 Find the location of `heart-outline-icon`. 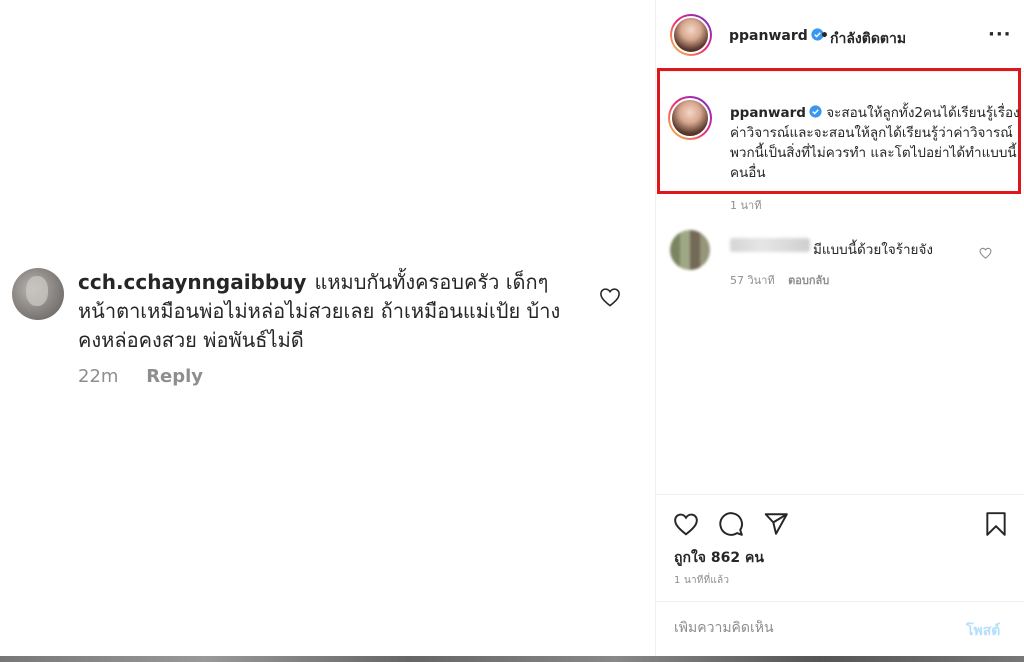

heart-outline-icon is located at coordinates (610, 297).